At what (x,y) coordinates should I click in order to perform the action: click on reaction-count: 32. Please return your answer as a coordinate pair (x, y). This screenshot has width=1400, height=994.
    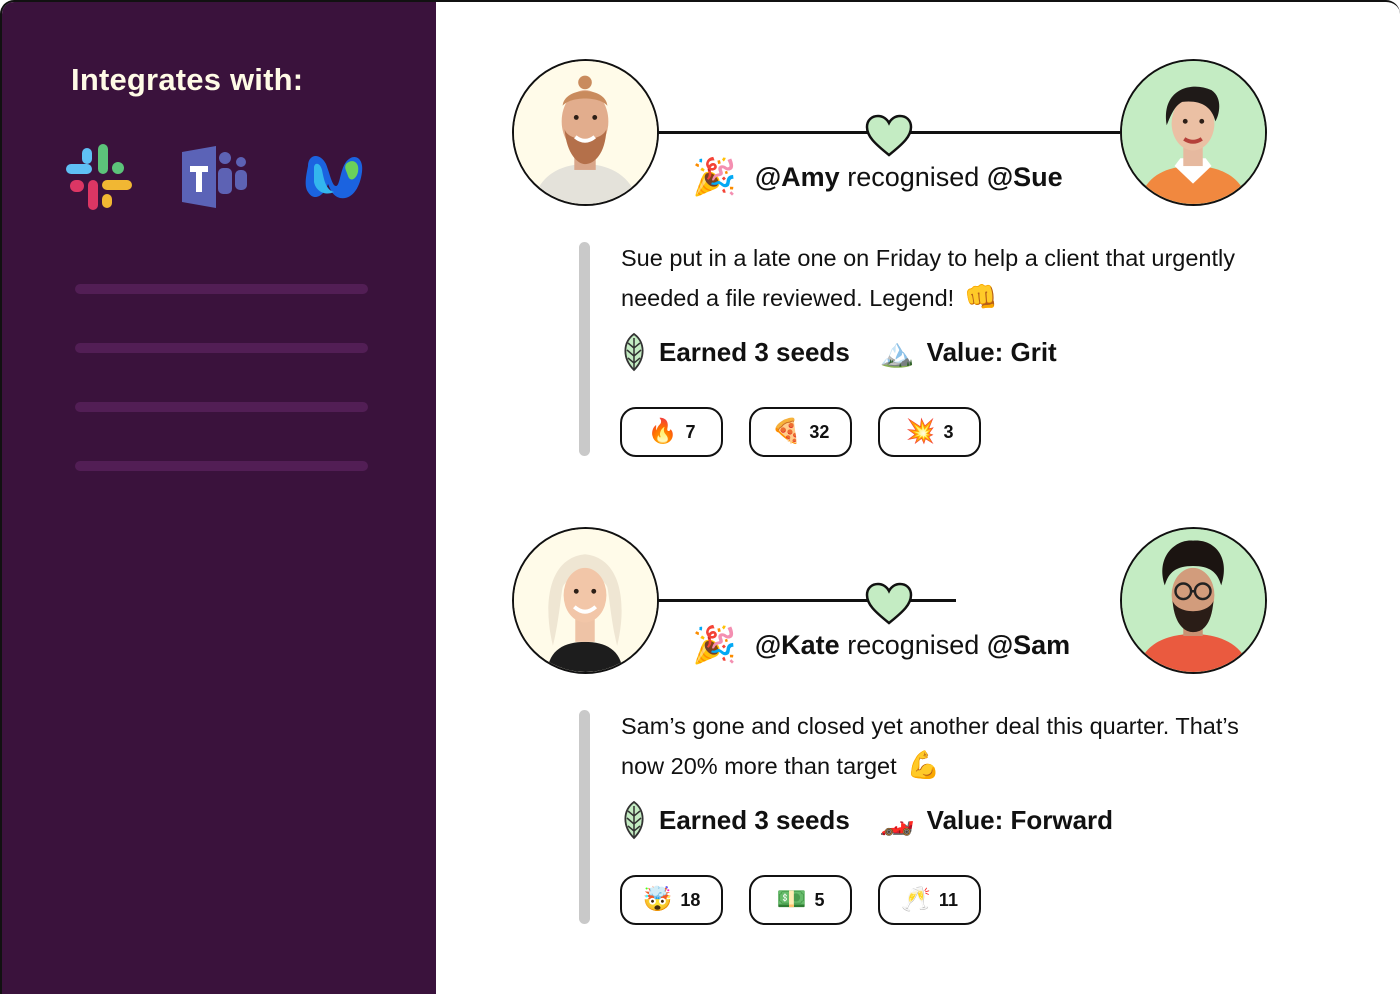
    Looking at the image, I should click on (819, 431).